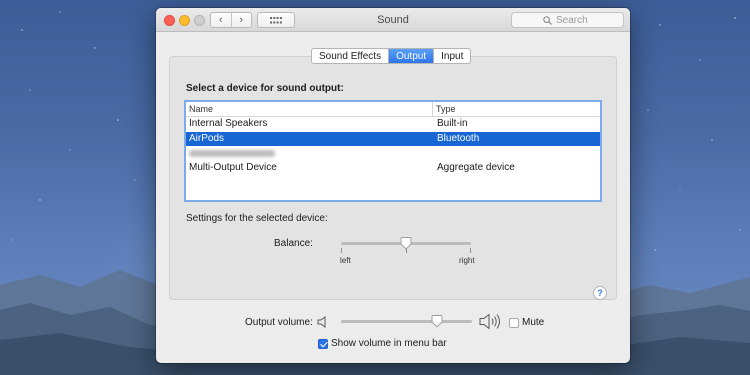 This screenshot has width=750, height=375. What do you see at coordinates (233, 167) in the screenshot?
I see `device-name: Multi-Output Device` at bounding box center [233, 167].